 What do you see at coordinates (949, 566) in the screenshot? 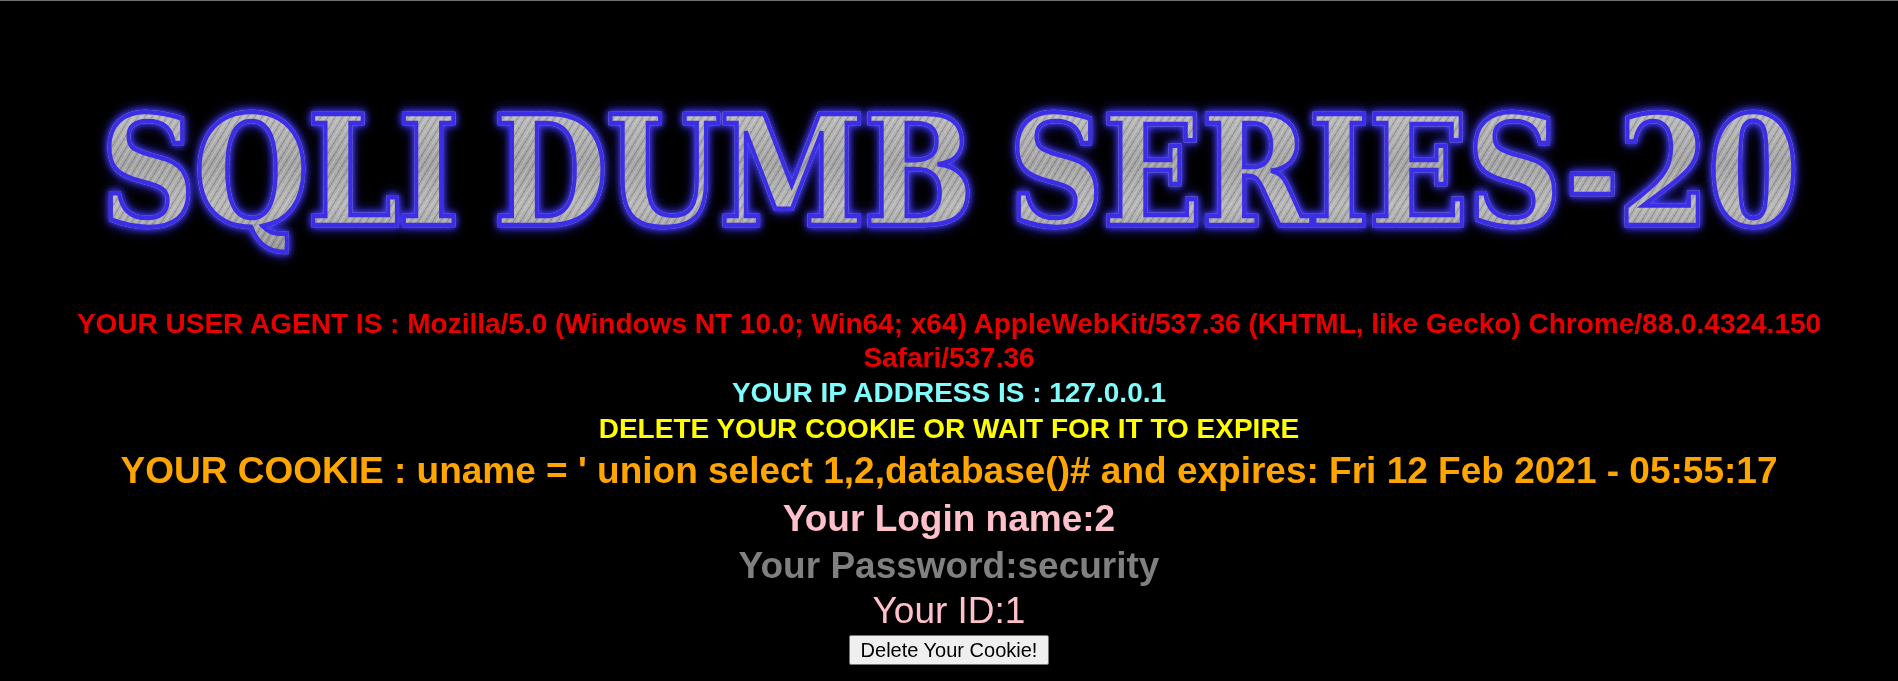
I see `password-text: Your Password:security` at bounding box center [949, 566].